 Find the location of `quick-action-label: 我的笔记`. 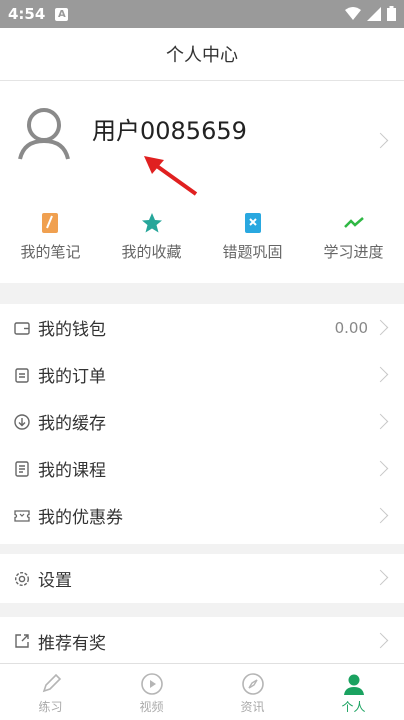

quick-action-label: 我的笔记 is located at coordinates (50, 252).